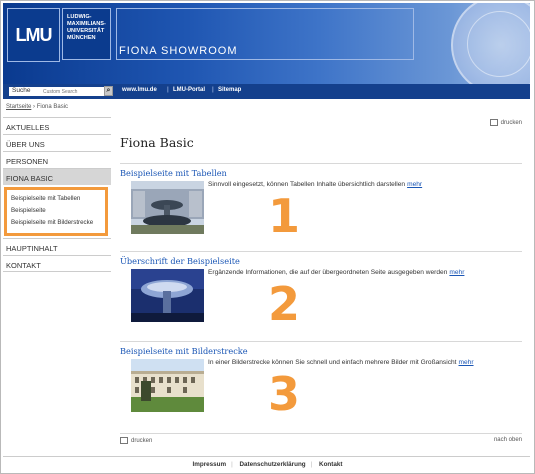 This screenshot has height=474, width=535. Describe the element at coordinates (167, 385) in the screenshot. I see `university-building-image` at that location.